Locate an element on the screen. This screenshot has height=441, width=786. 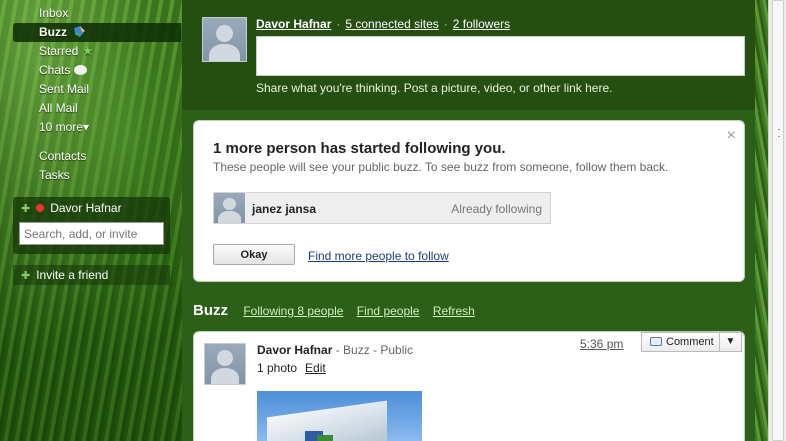
post-avatar is located at coordinates (225, 364).